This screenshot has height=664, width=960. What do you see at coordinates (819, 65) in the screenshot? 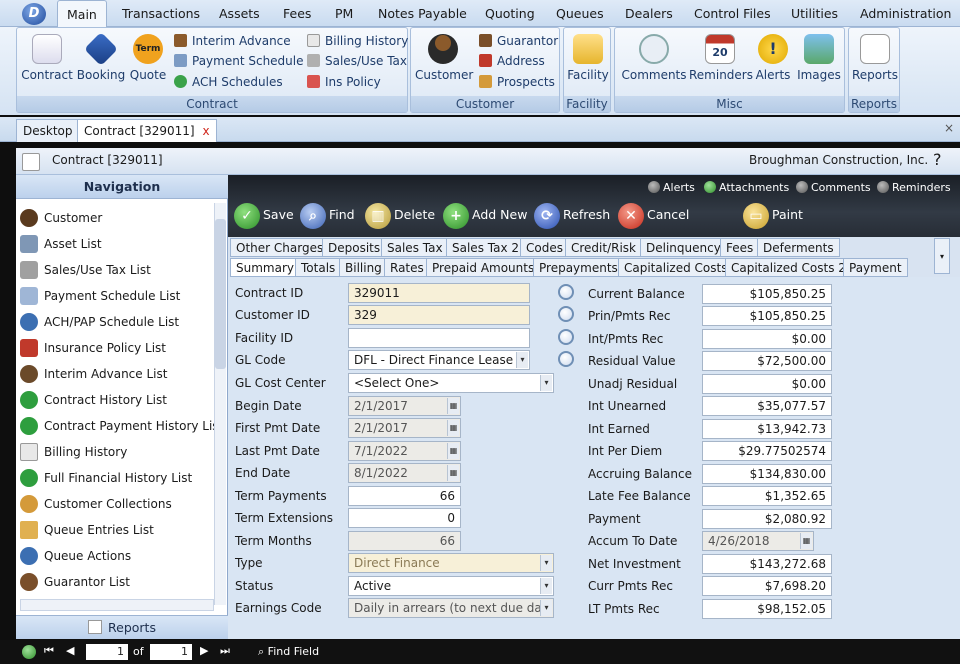
I see `images-button: Images` at bounding box center [819, 65].